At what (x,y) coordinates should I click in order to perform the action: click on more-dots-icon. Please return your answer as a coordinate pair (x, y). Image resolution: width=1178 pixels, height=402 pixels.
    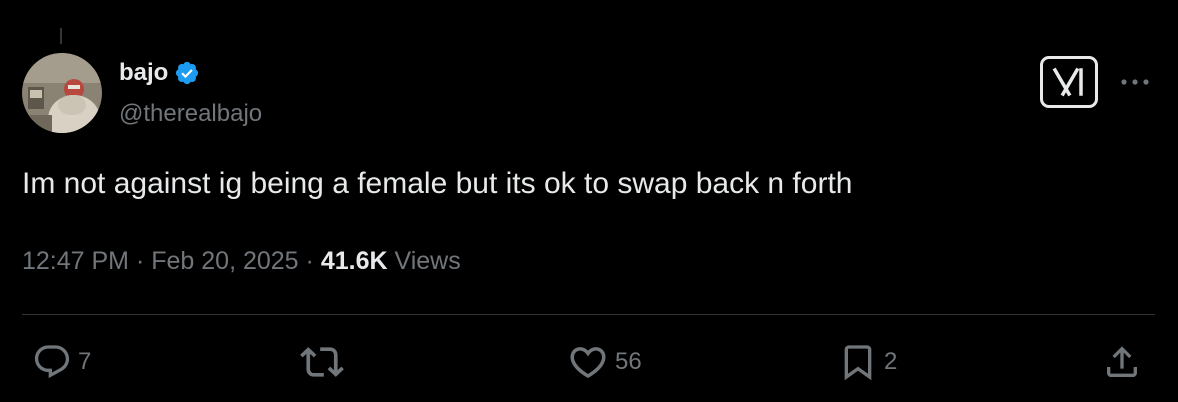
    Looking at the image, I should click on (1135, 82).